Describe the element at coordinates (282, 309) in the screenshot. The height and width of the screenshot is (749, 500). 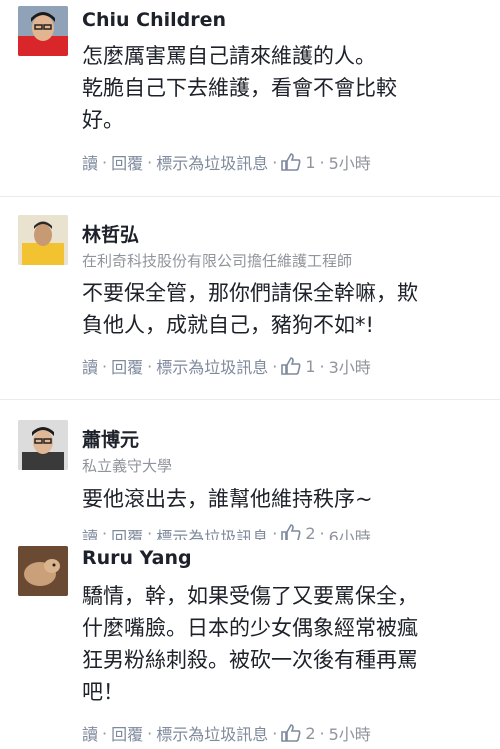
I see `comment-text: 不要保全管，那你們請保全幹嘛，欺 負他人，成就自己，豬狗不如*!` at that location.